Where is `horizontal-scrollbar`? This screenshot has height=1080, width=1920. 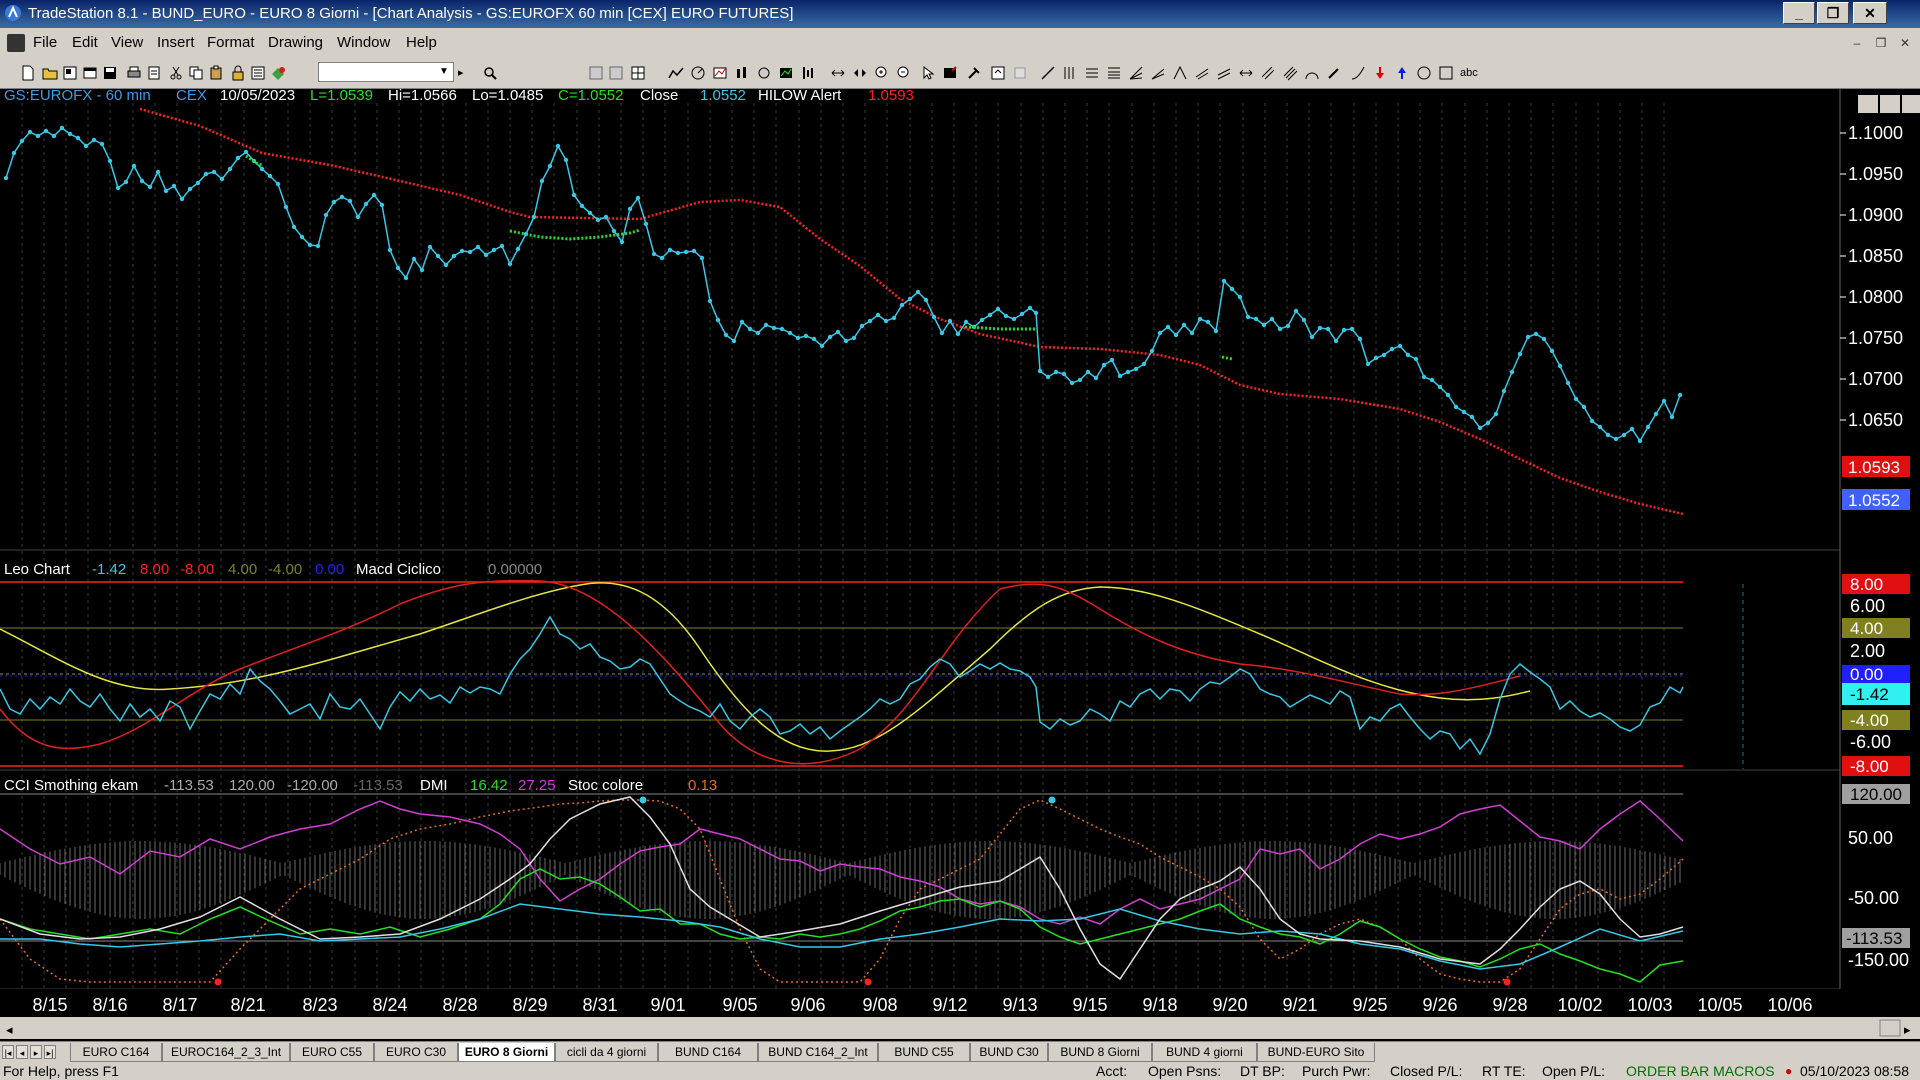 horizontal-scrollbar is located at coordinates (960, 1028).